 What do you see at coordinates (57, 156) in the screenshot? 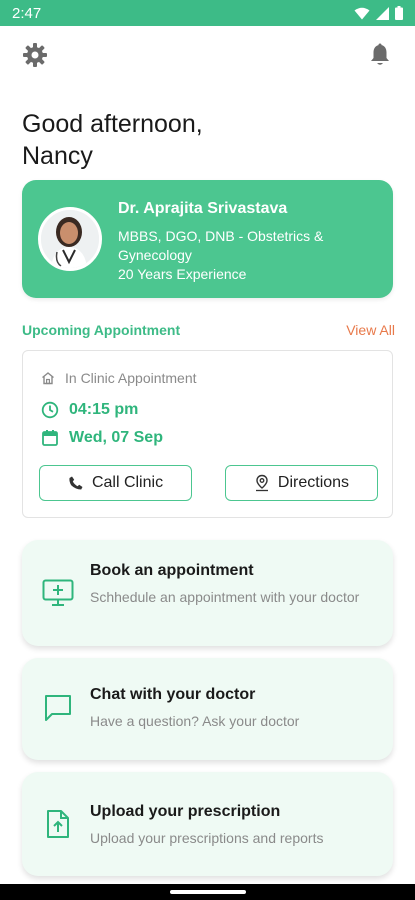
I see `user-name: Nancy` at bounding box center [57, 156].